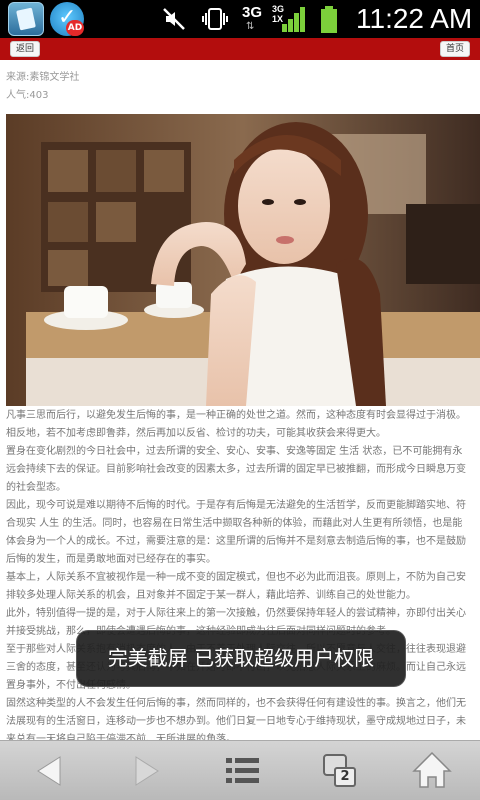 The height and width of the screenshot is (800, 480). I want to click on back-arrow-icon, so click(49, 771).